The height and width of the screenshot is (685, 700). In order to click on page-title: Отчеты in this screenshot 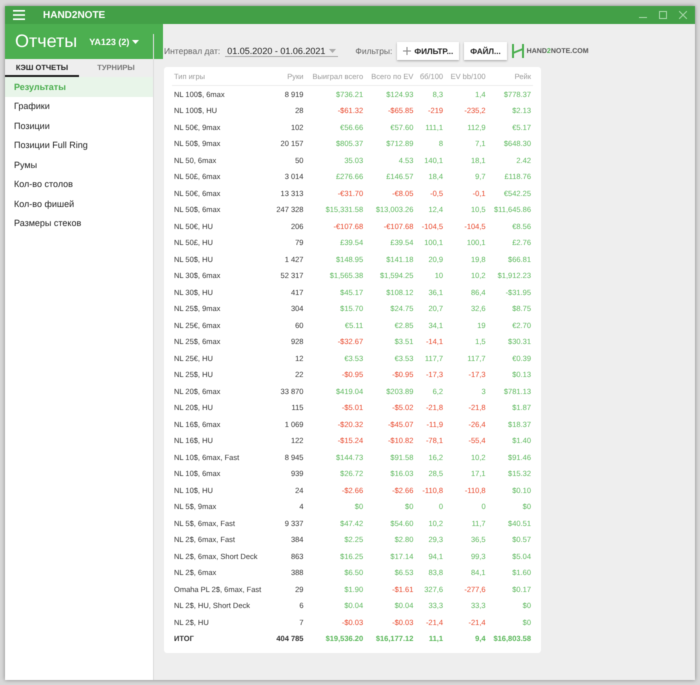, I will do `click(46, 41)`.